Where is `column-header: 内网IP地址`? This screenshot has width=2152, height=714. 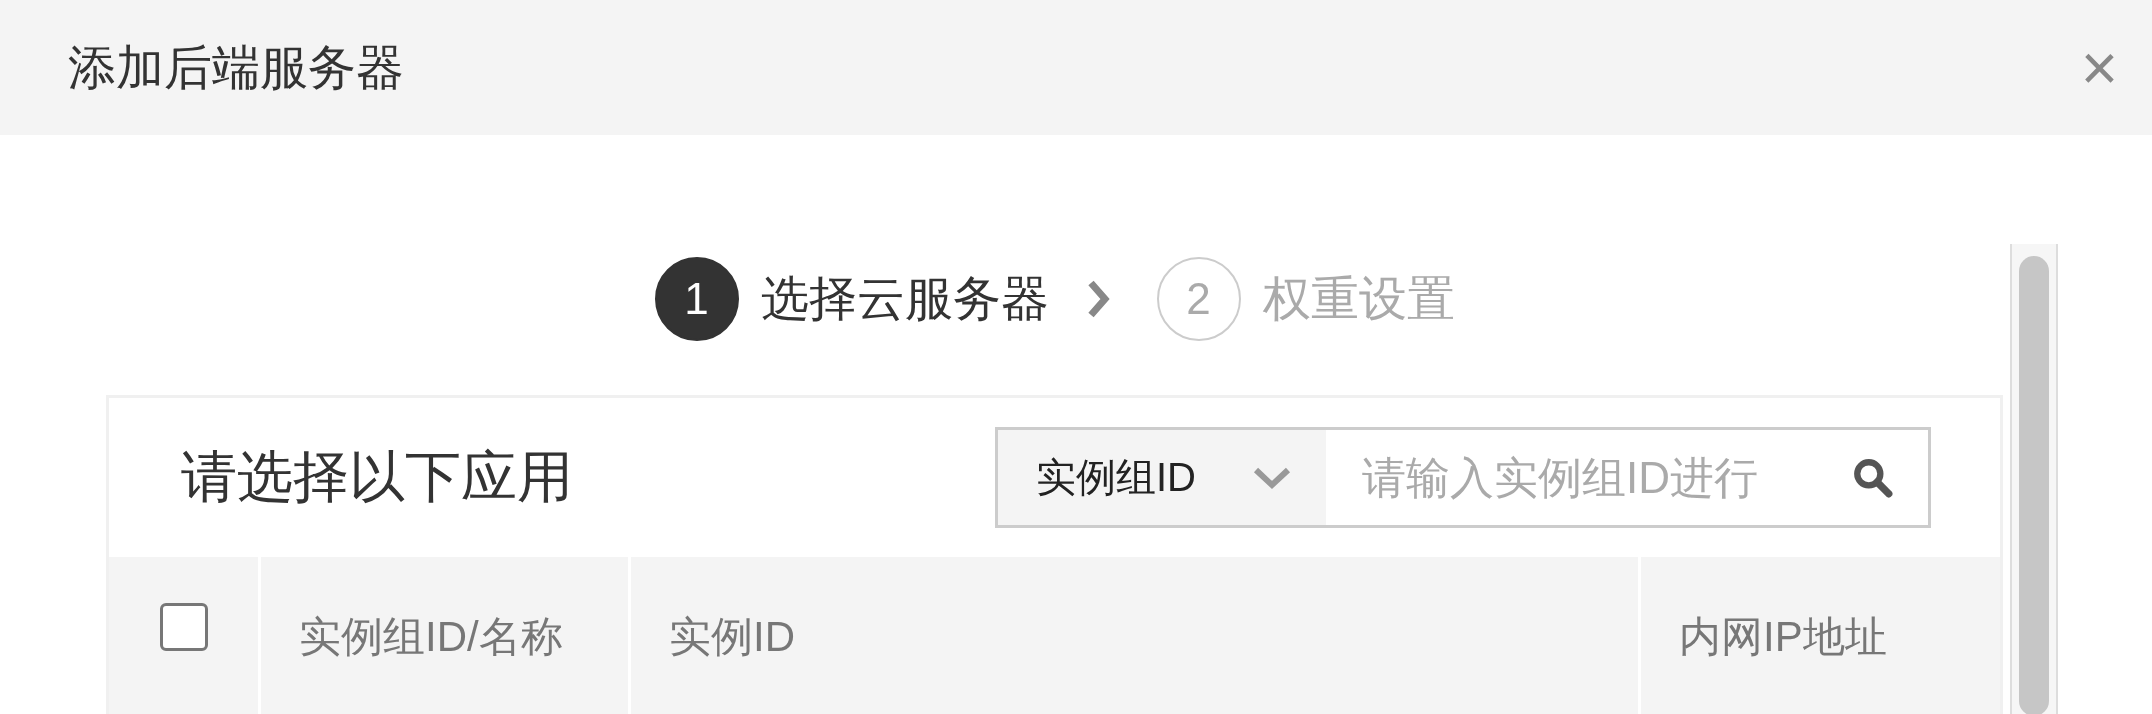 column-header: 内网IP地址 is located at coordinates (1783, 637).